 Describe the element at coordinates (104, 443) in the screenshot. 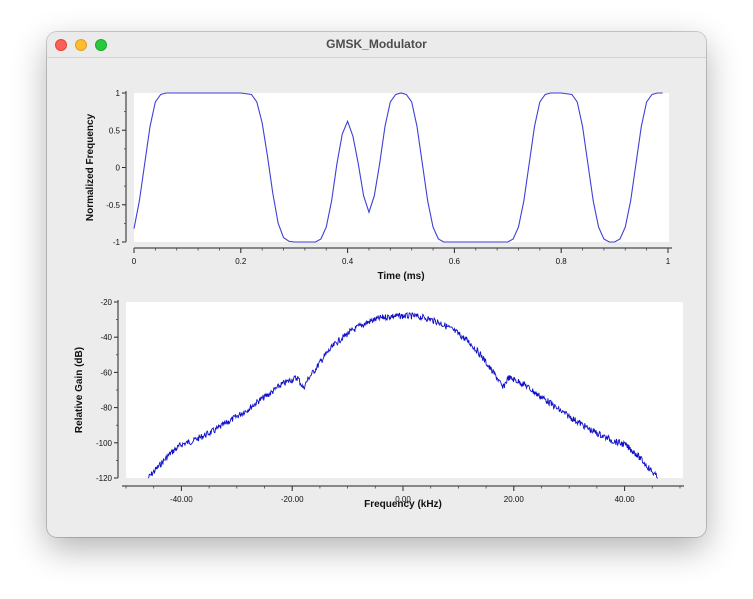

I see `f-y-tick-label: -100` at that location.